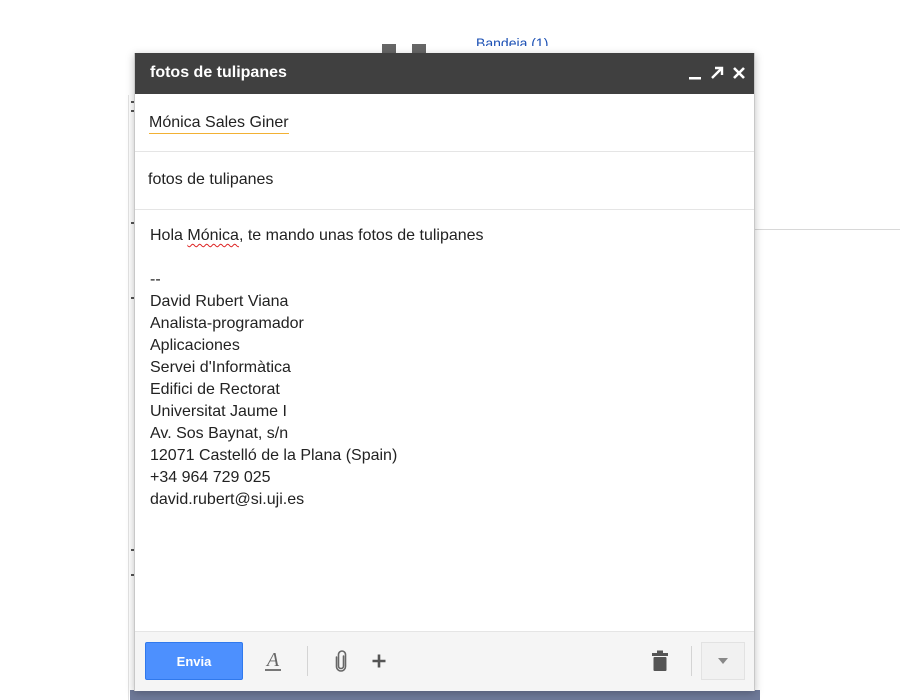 The width and height of the screenshot is (900, 700). Describe the element at coordinates (210, 180) in the screenshot. I see `subject-input: fotos de tulipanes` at that location.